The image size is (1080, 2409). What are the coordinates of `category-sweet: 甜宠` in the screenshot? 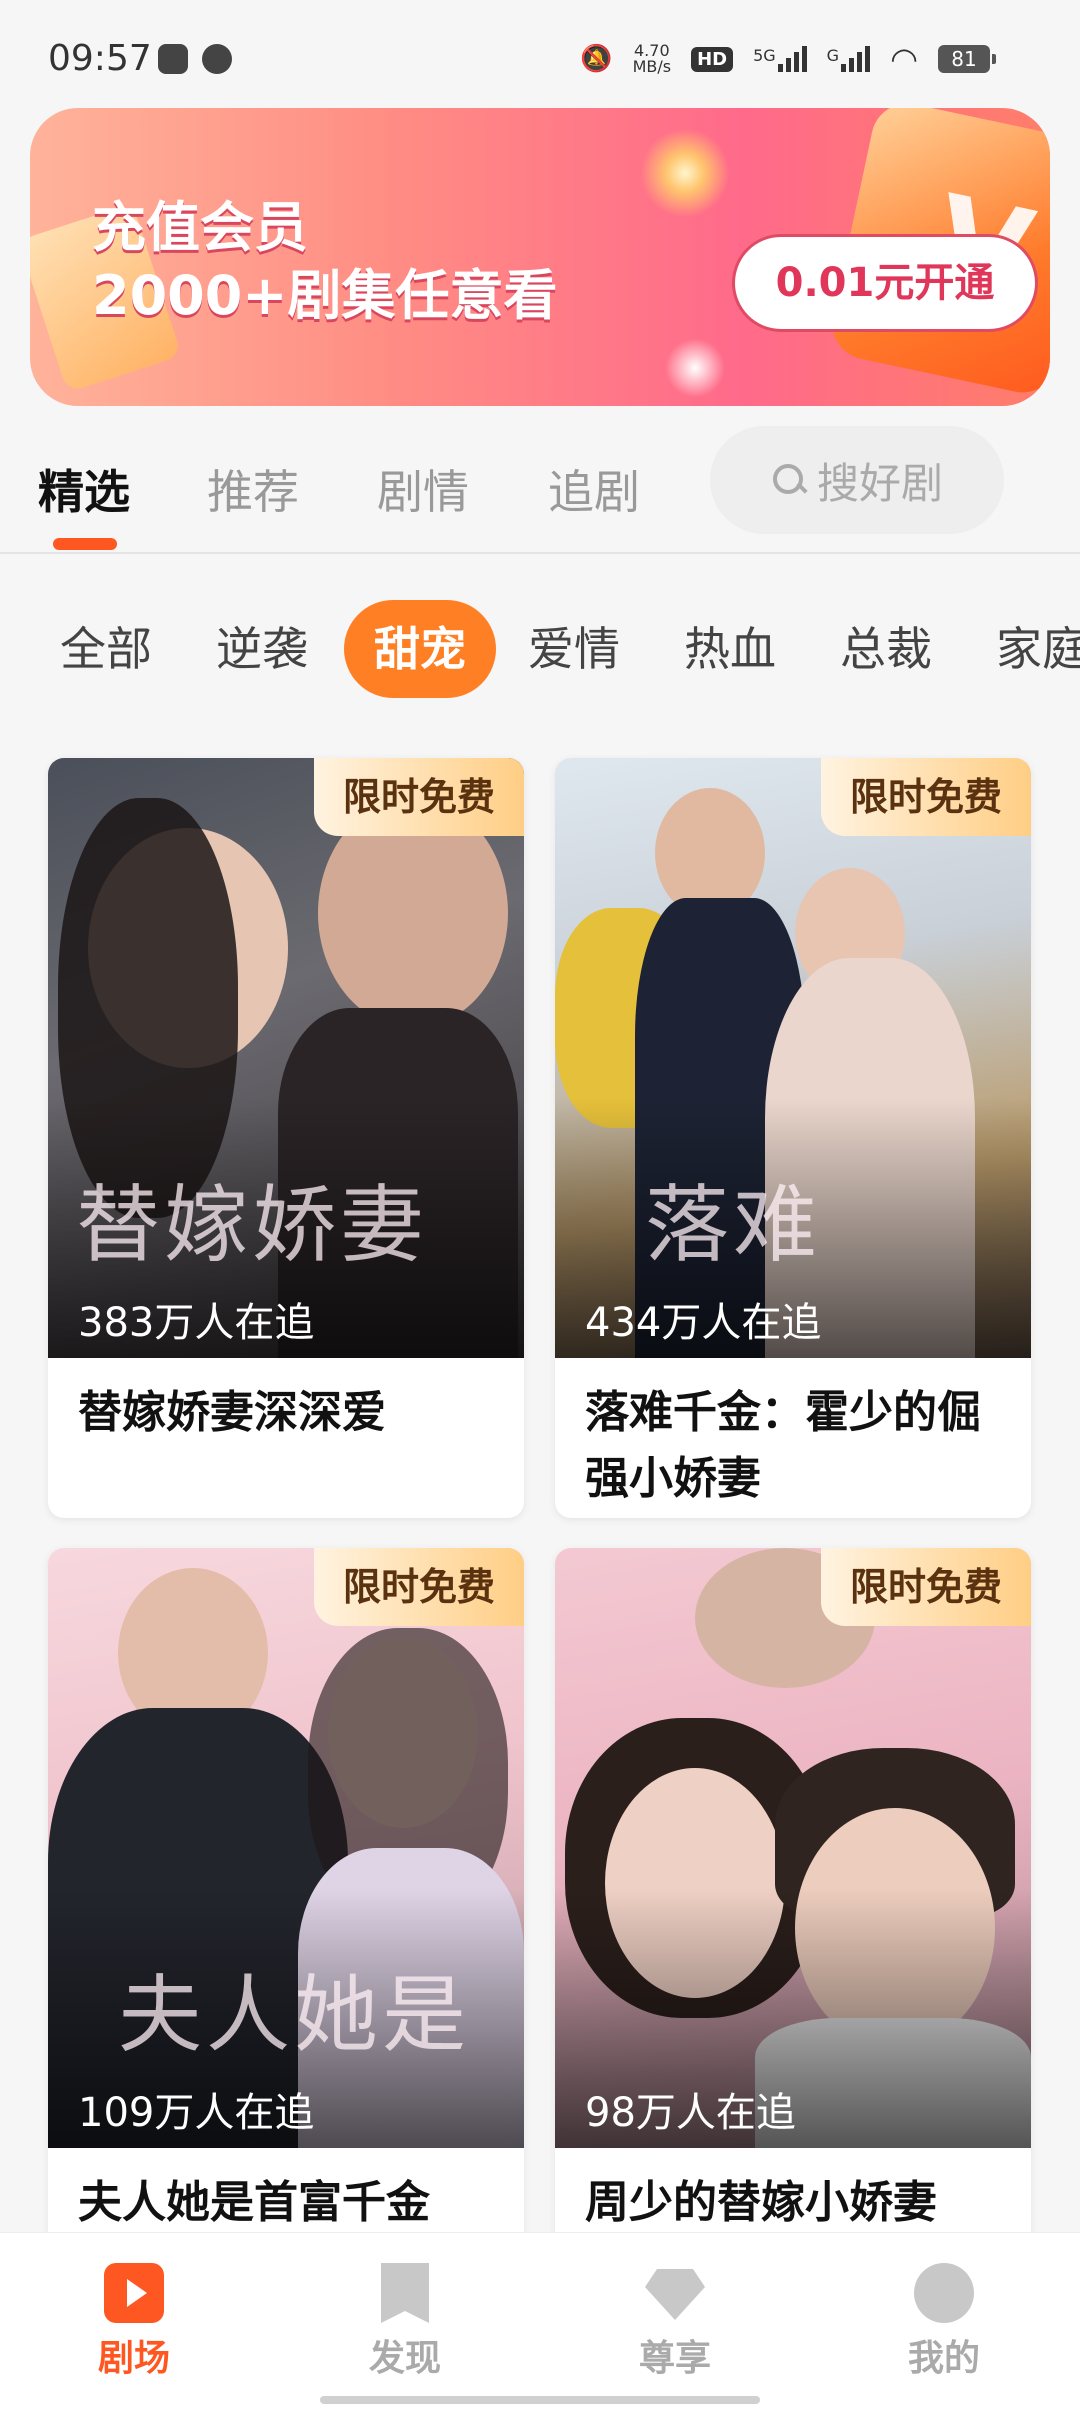 It's located at (420, 649).